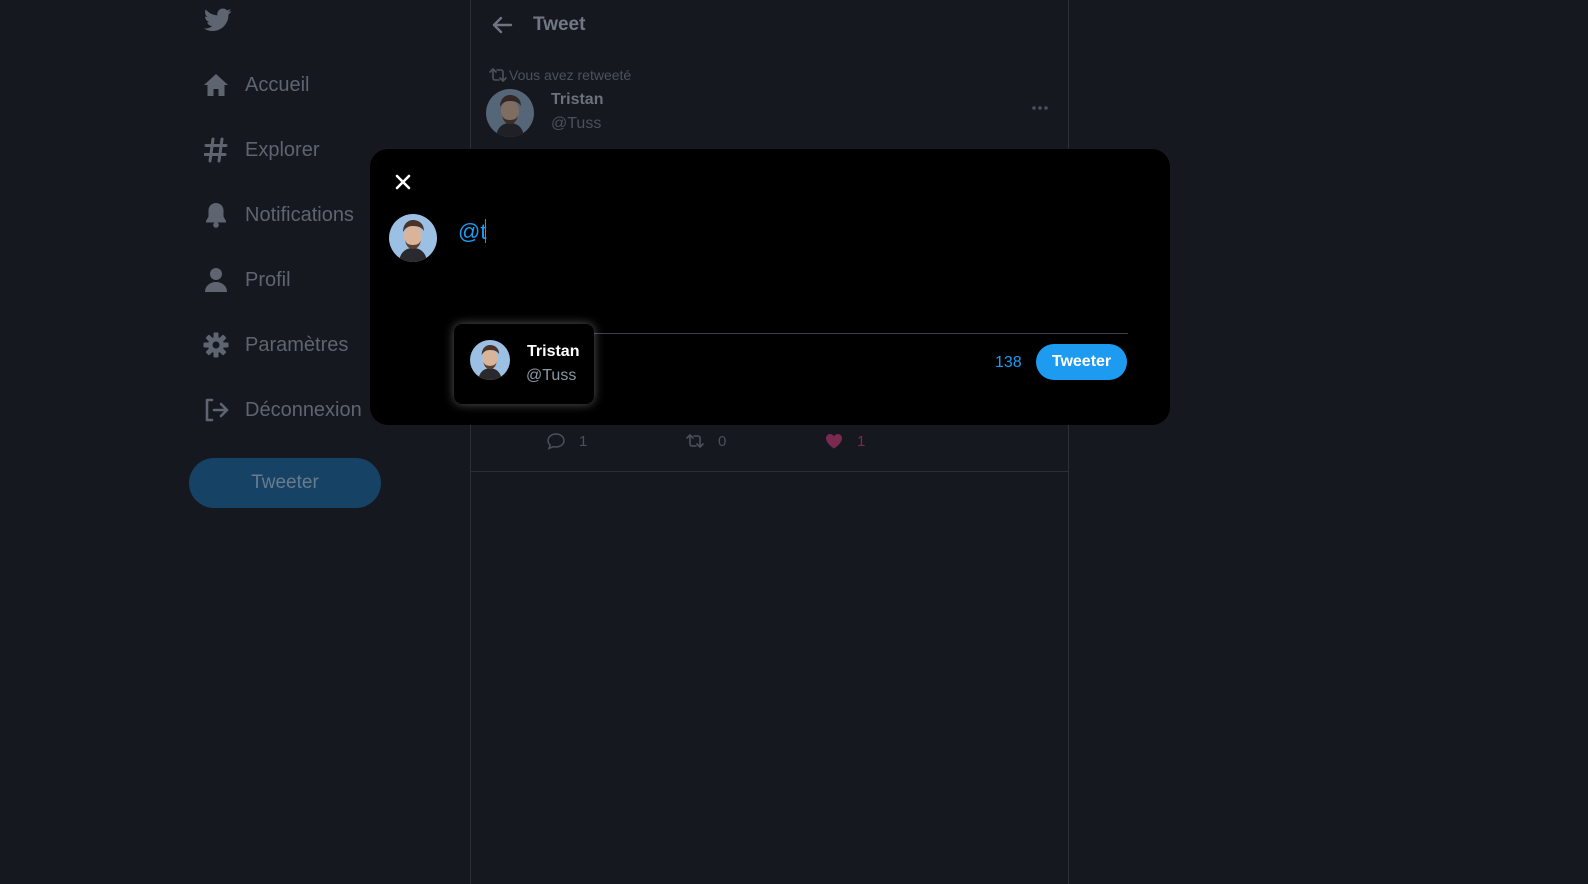 This screenshot has width=1588, height=884. Describe the element at coordinates (216, 280) in the screenshot. I see `user-icon` at that location.